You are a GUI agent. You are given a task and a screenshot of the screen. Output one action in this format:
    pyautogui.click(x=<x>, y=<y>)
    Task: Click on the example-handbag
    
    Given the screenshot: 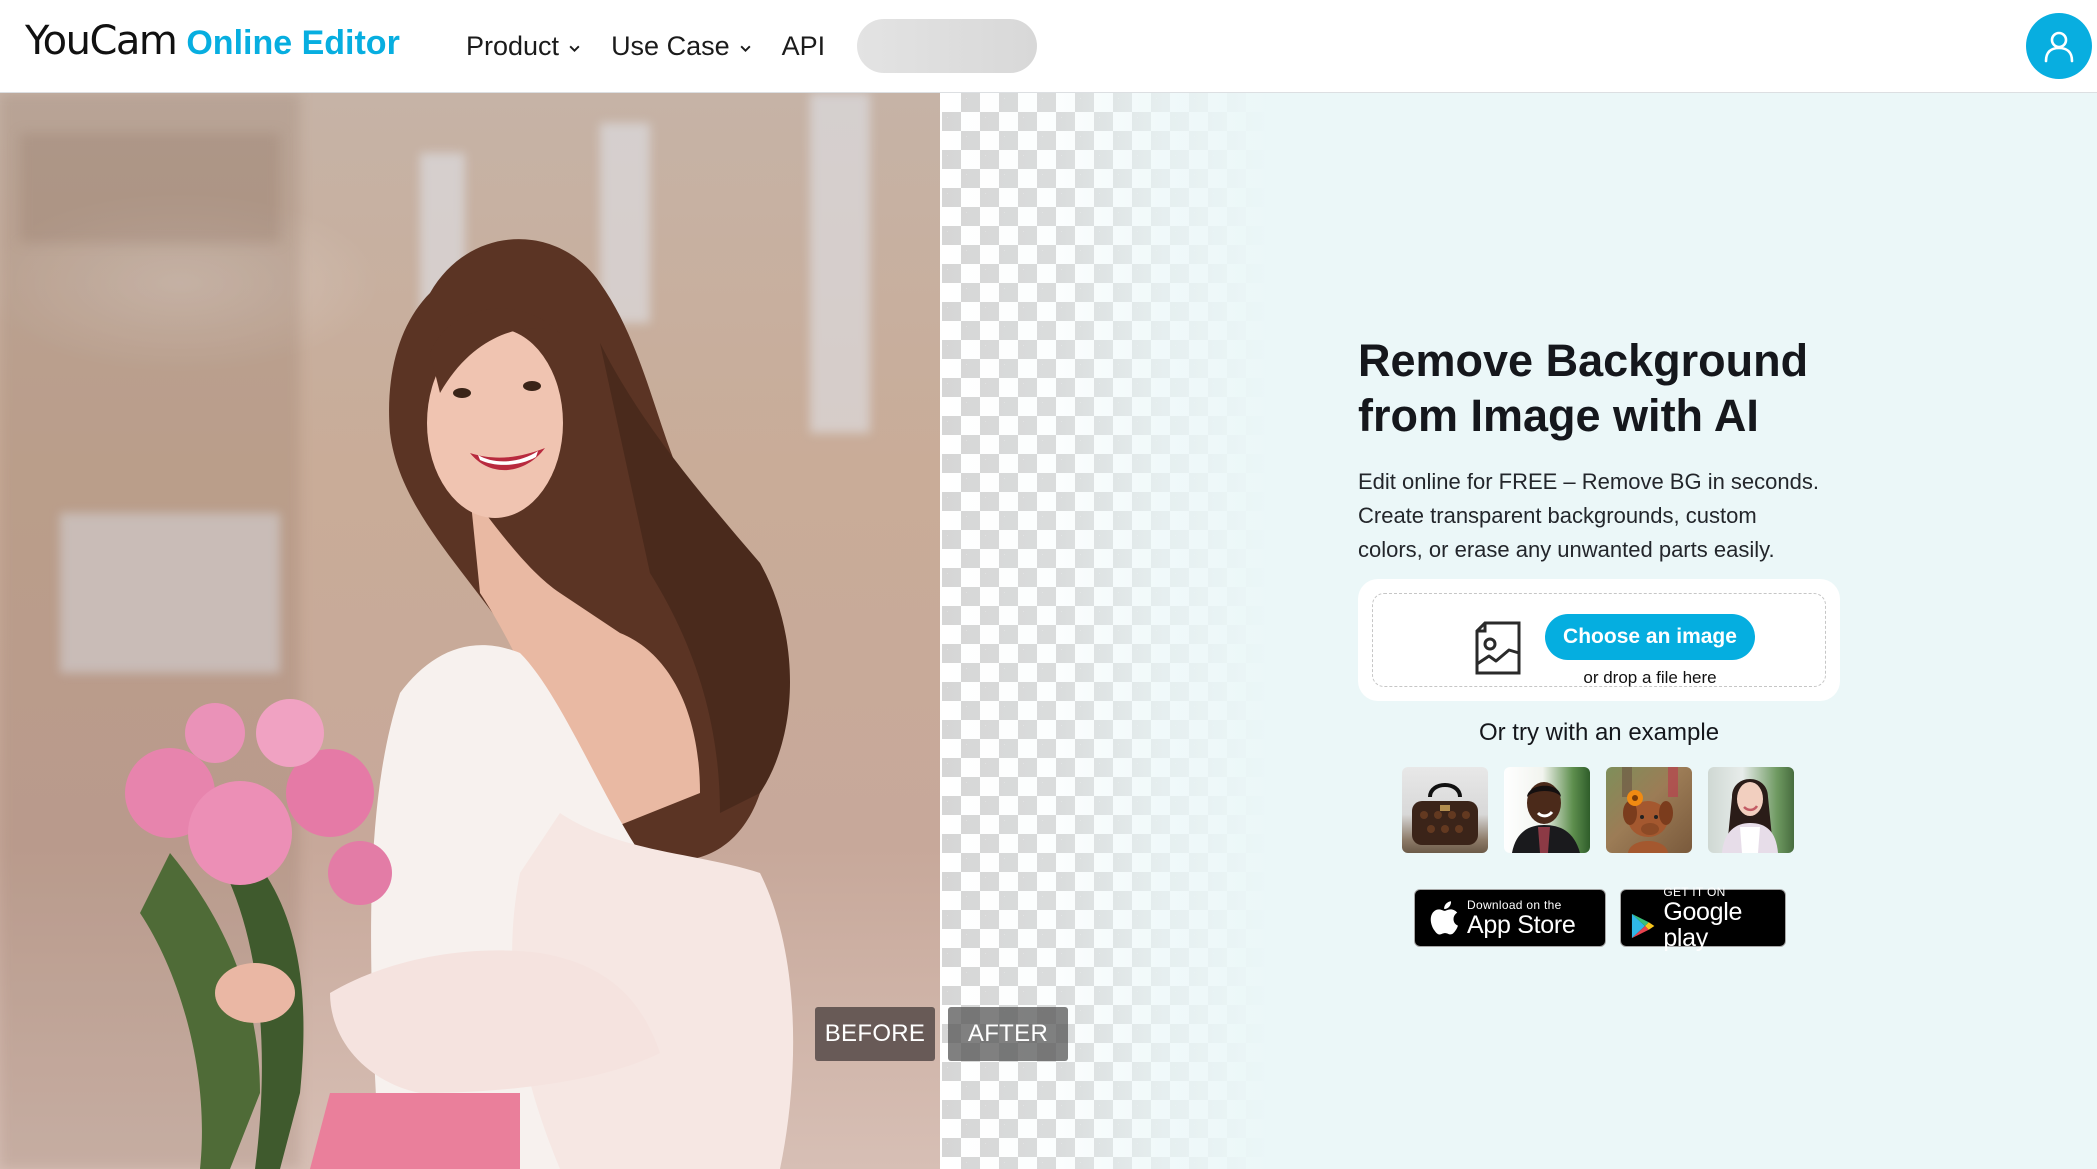 What is the action you would take?
    pyautogui.click(x=1445, y=810)
    